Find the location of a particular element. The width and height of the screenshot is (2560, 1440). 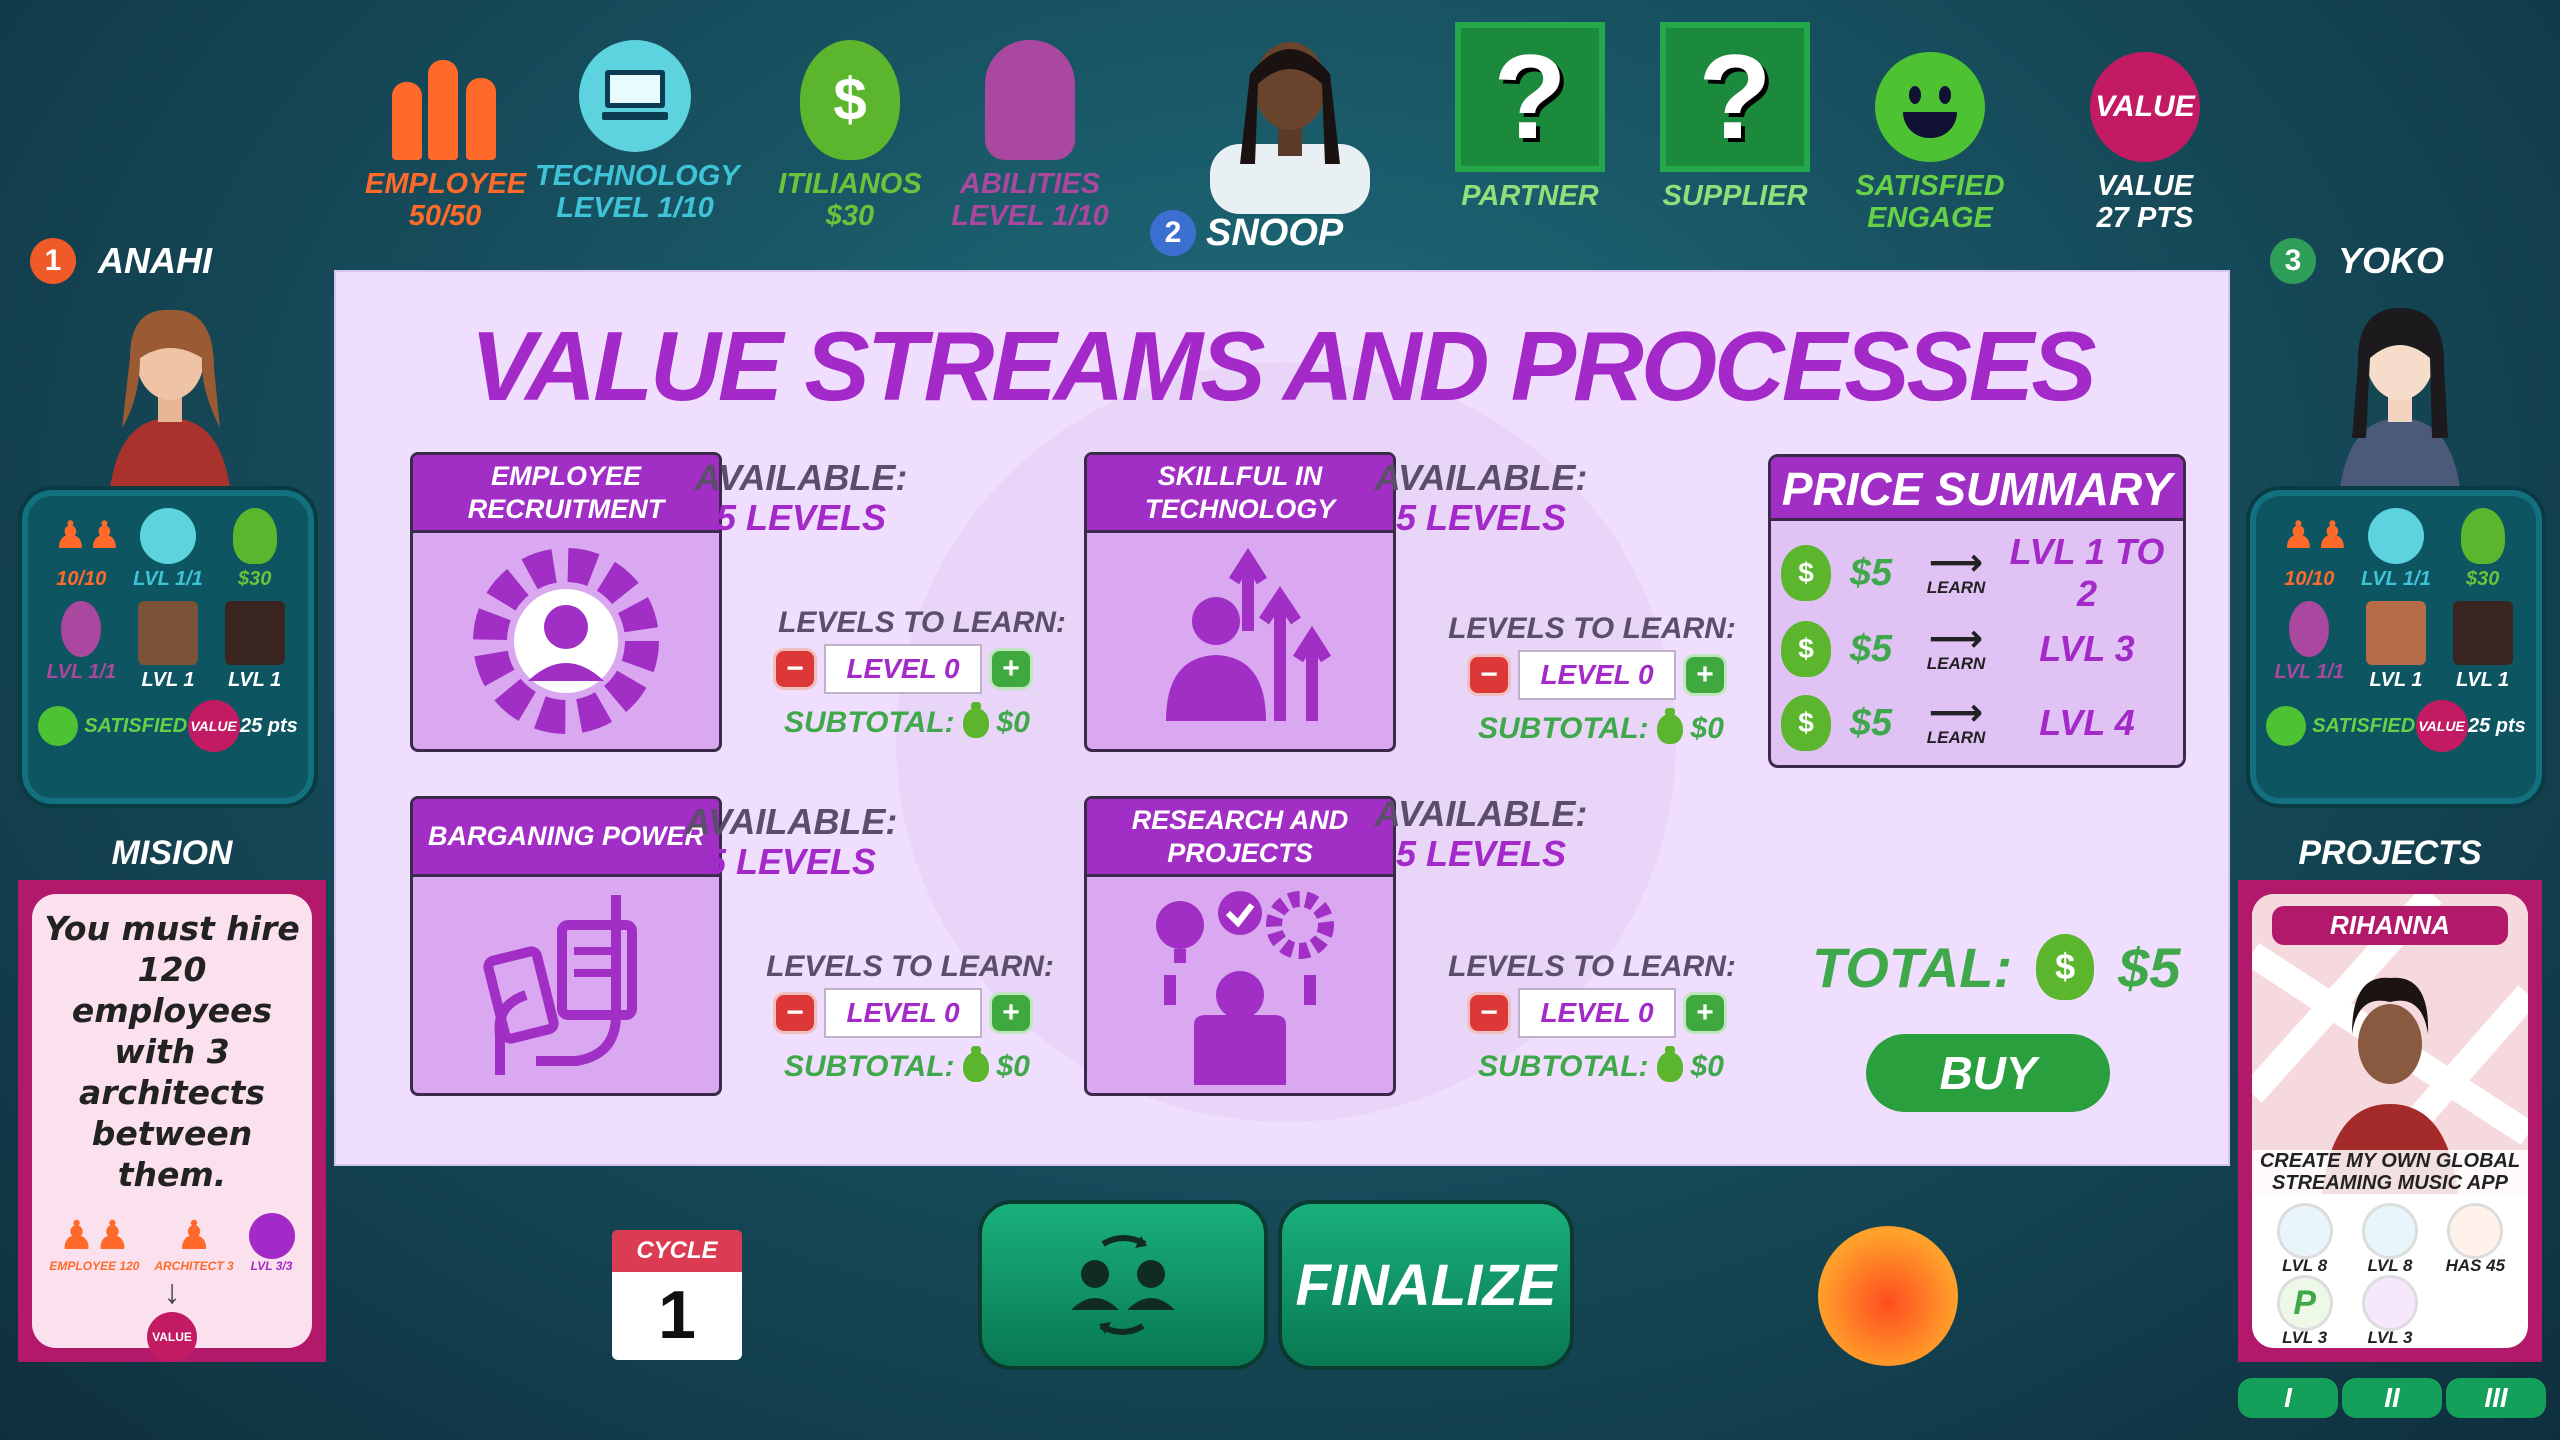

exchange-players-button is located at coordinates (1123, 1285).